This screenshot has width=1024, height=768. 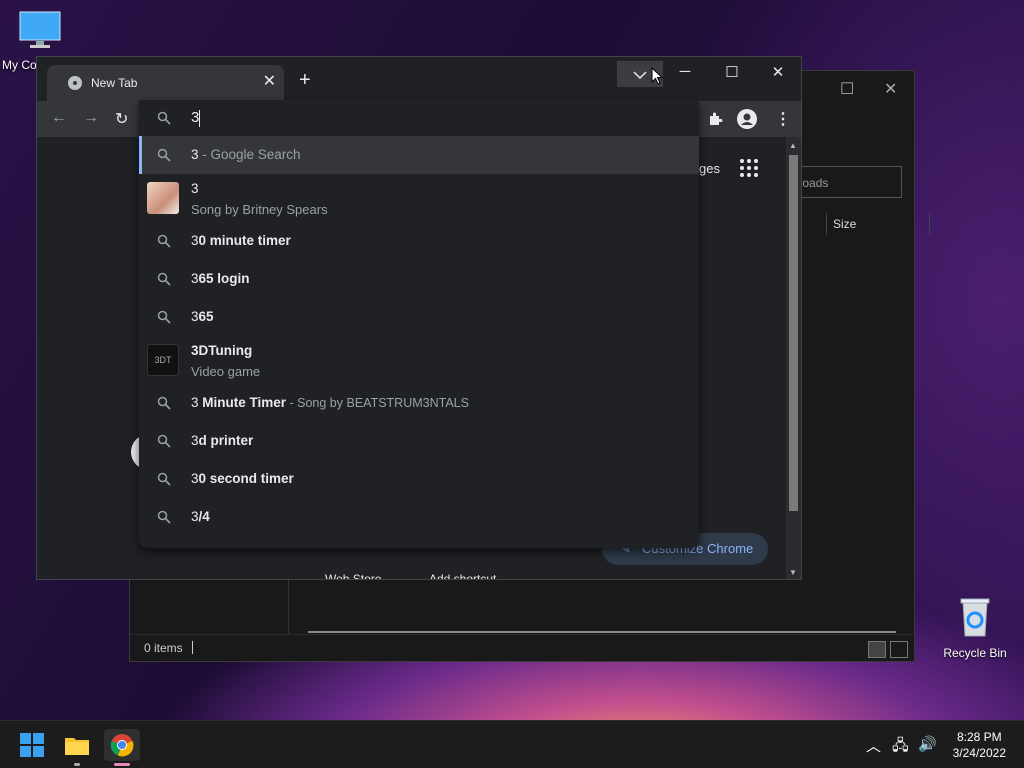 I want to click on recycle-bin-desktop-icon: Recycle Bin, so click(x=975, y=628).